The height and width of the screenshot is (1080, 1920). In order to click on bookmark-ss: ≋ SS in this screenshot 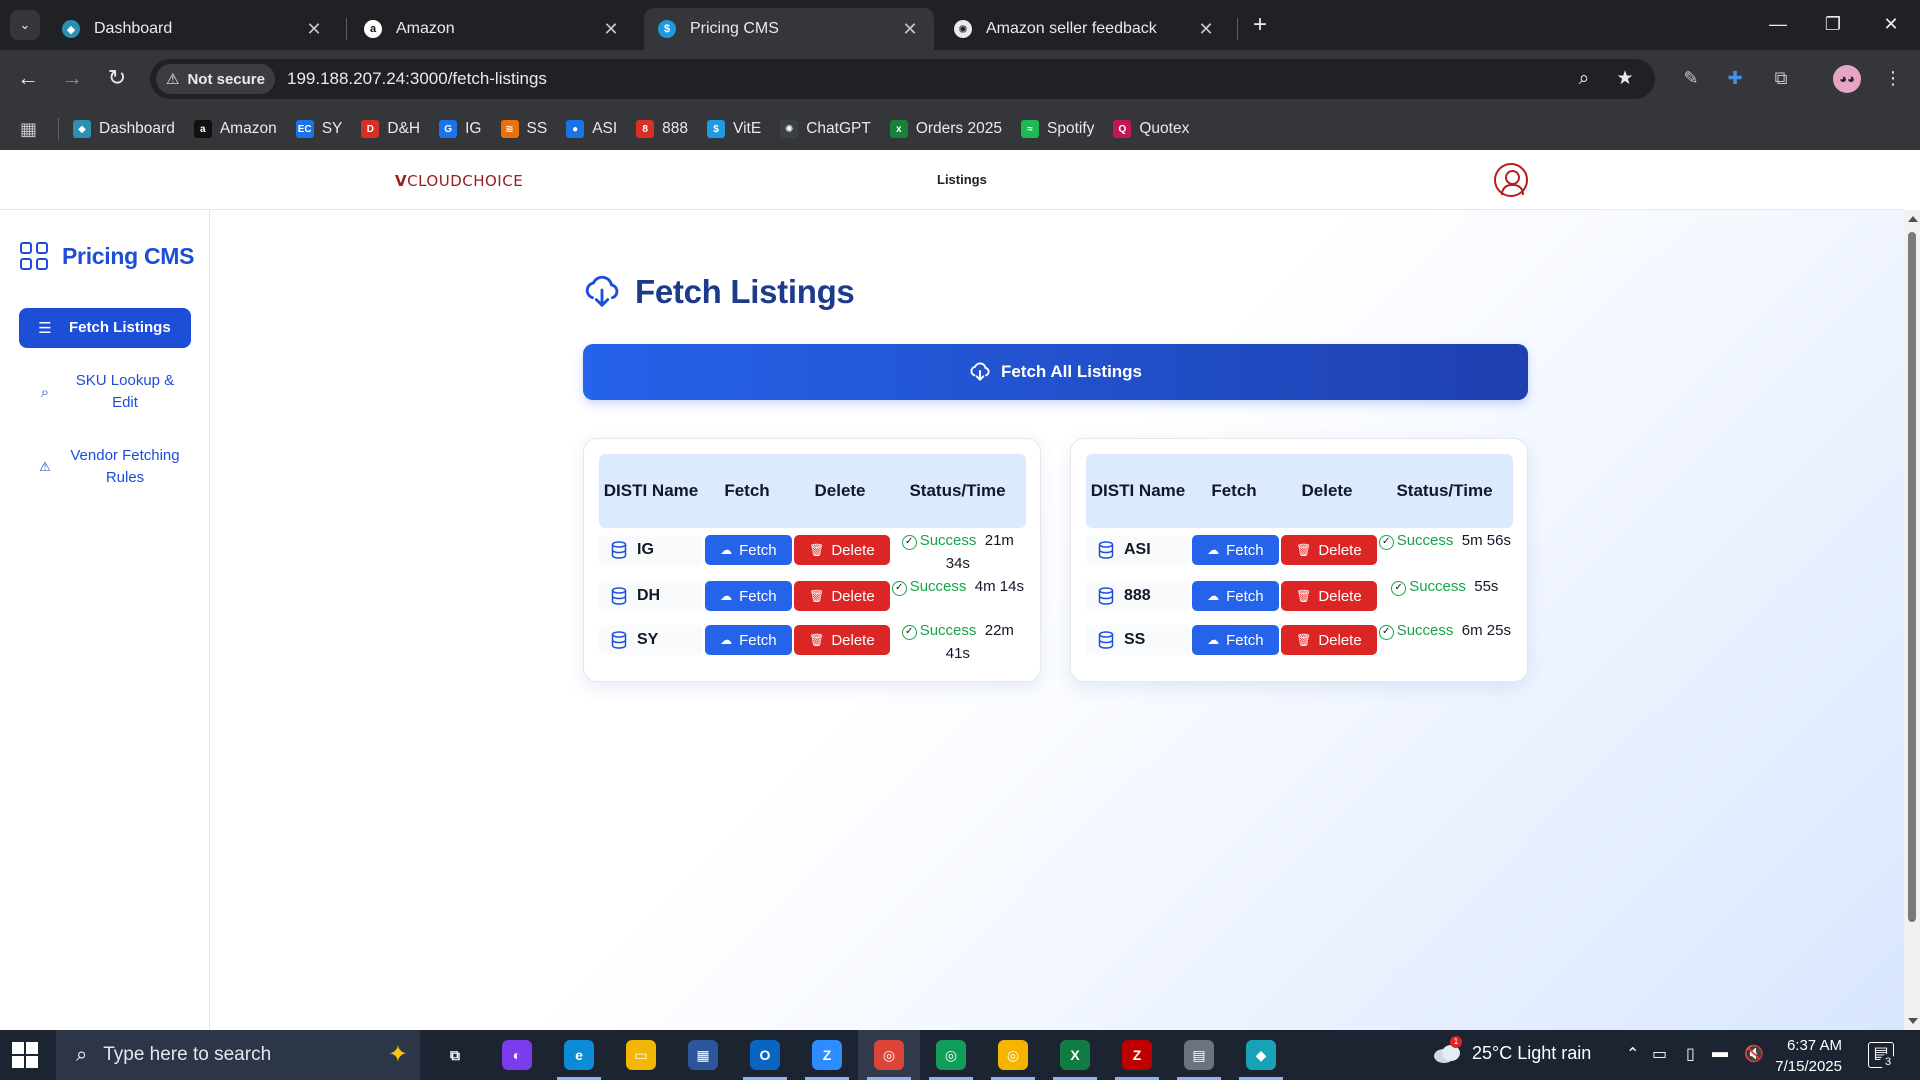, I will do `click(523, 129)`.